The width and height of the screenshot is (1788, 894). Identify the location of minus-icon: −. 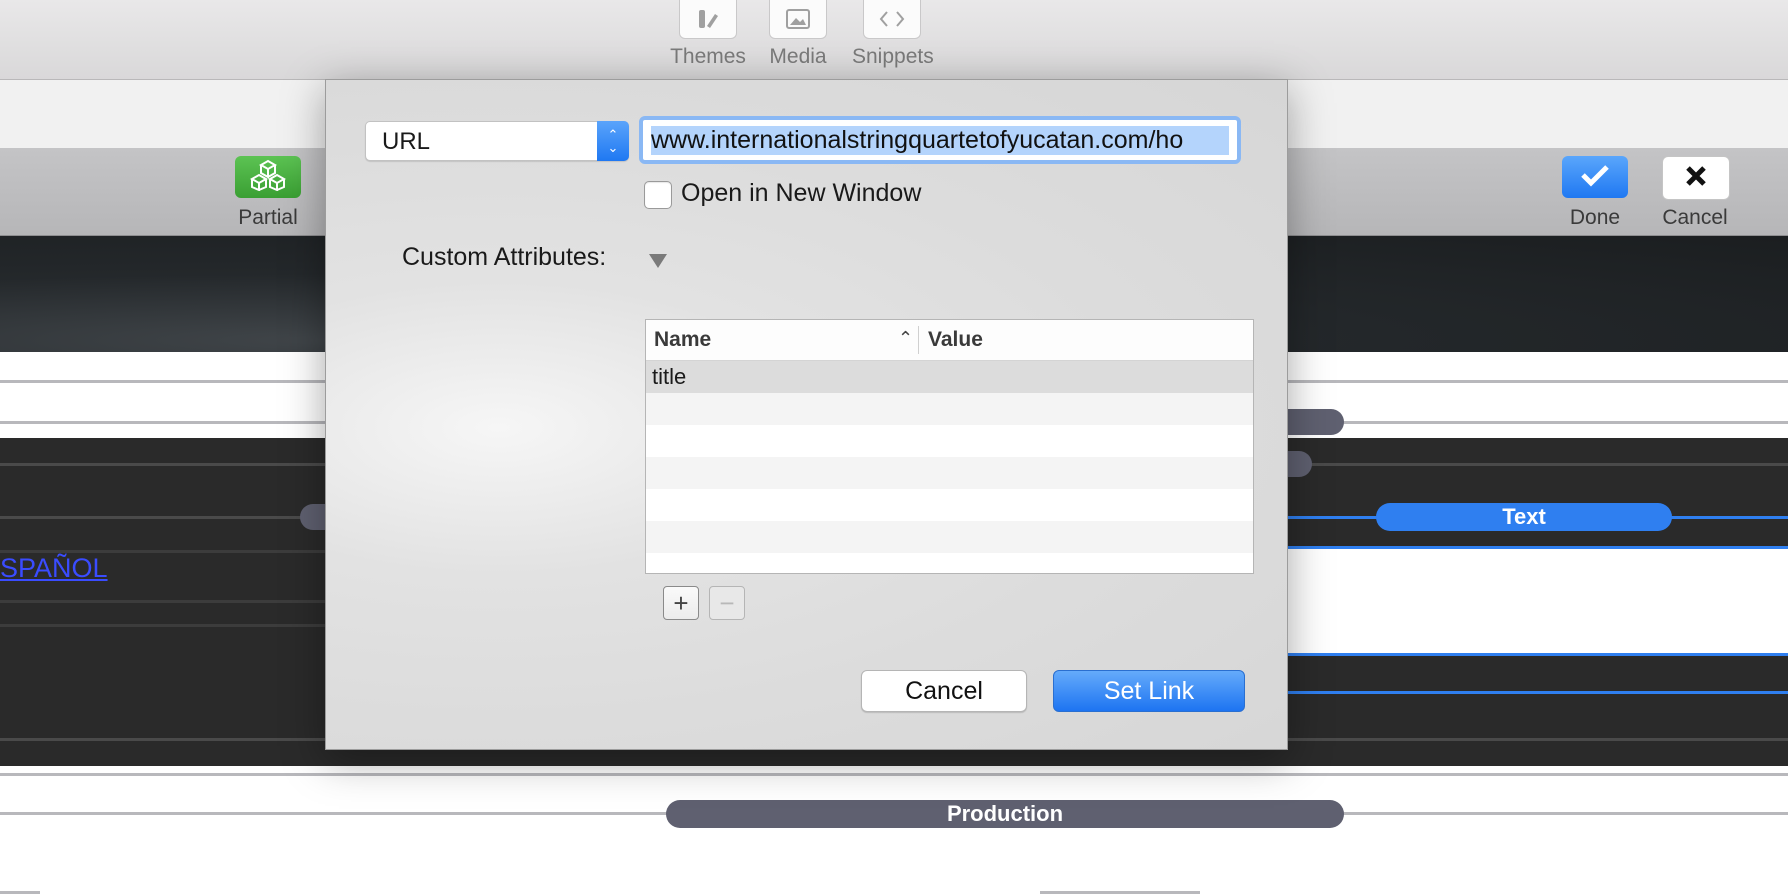
(727, 602).